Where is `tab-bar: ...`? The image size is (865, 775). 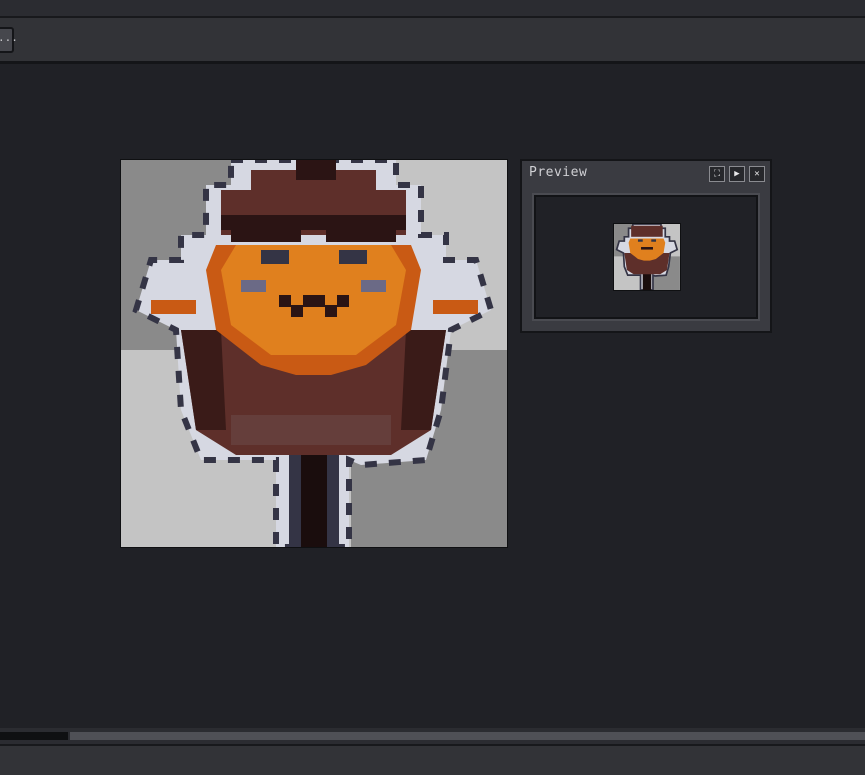 tab-bar: ... is located at coordinates (432, 40).